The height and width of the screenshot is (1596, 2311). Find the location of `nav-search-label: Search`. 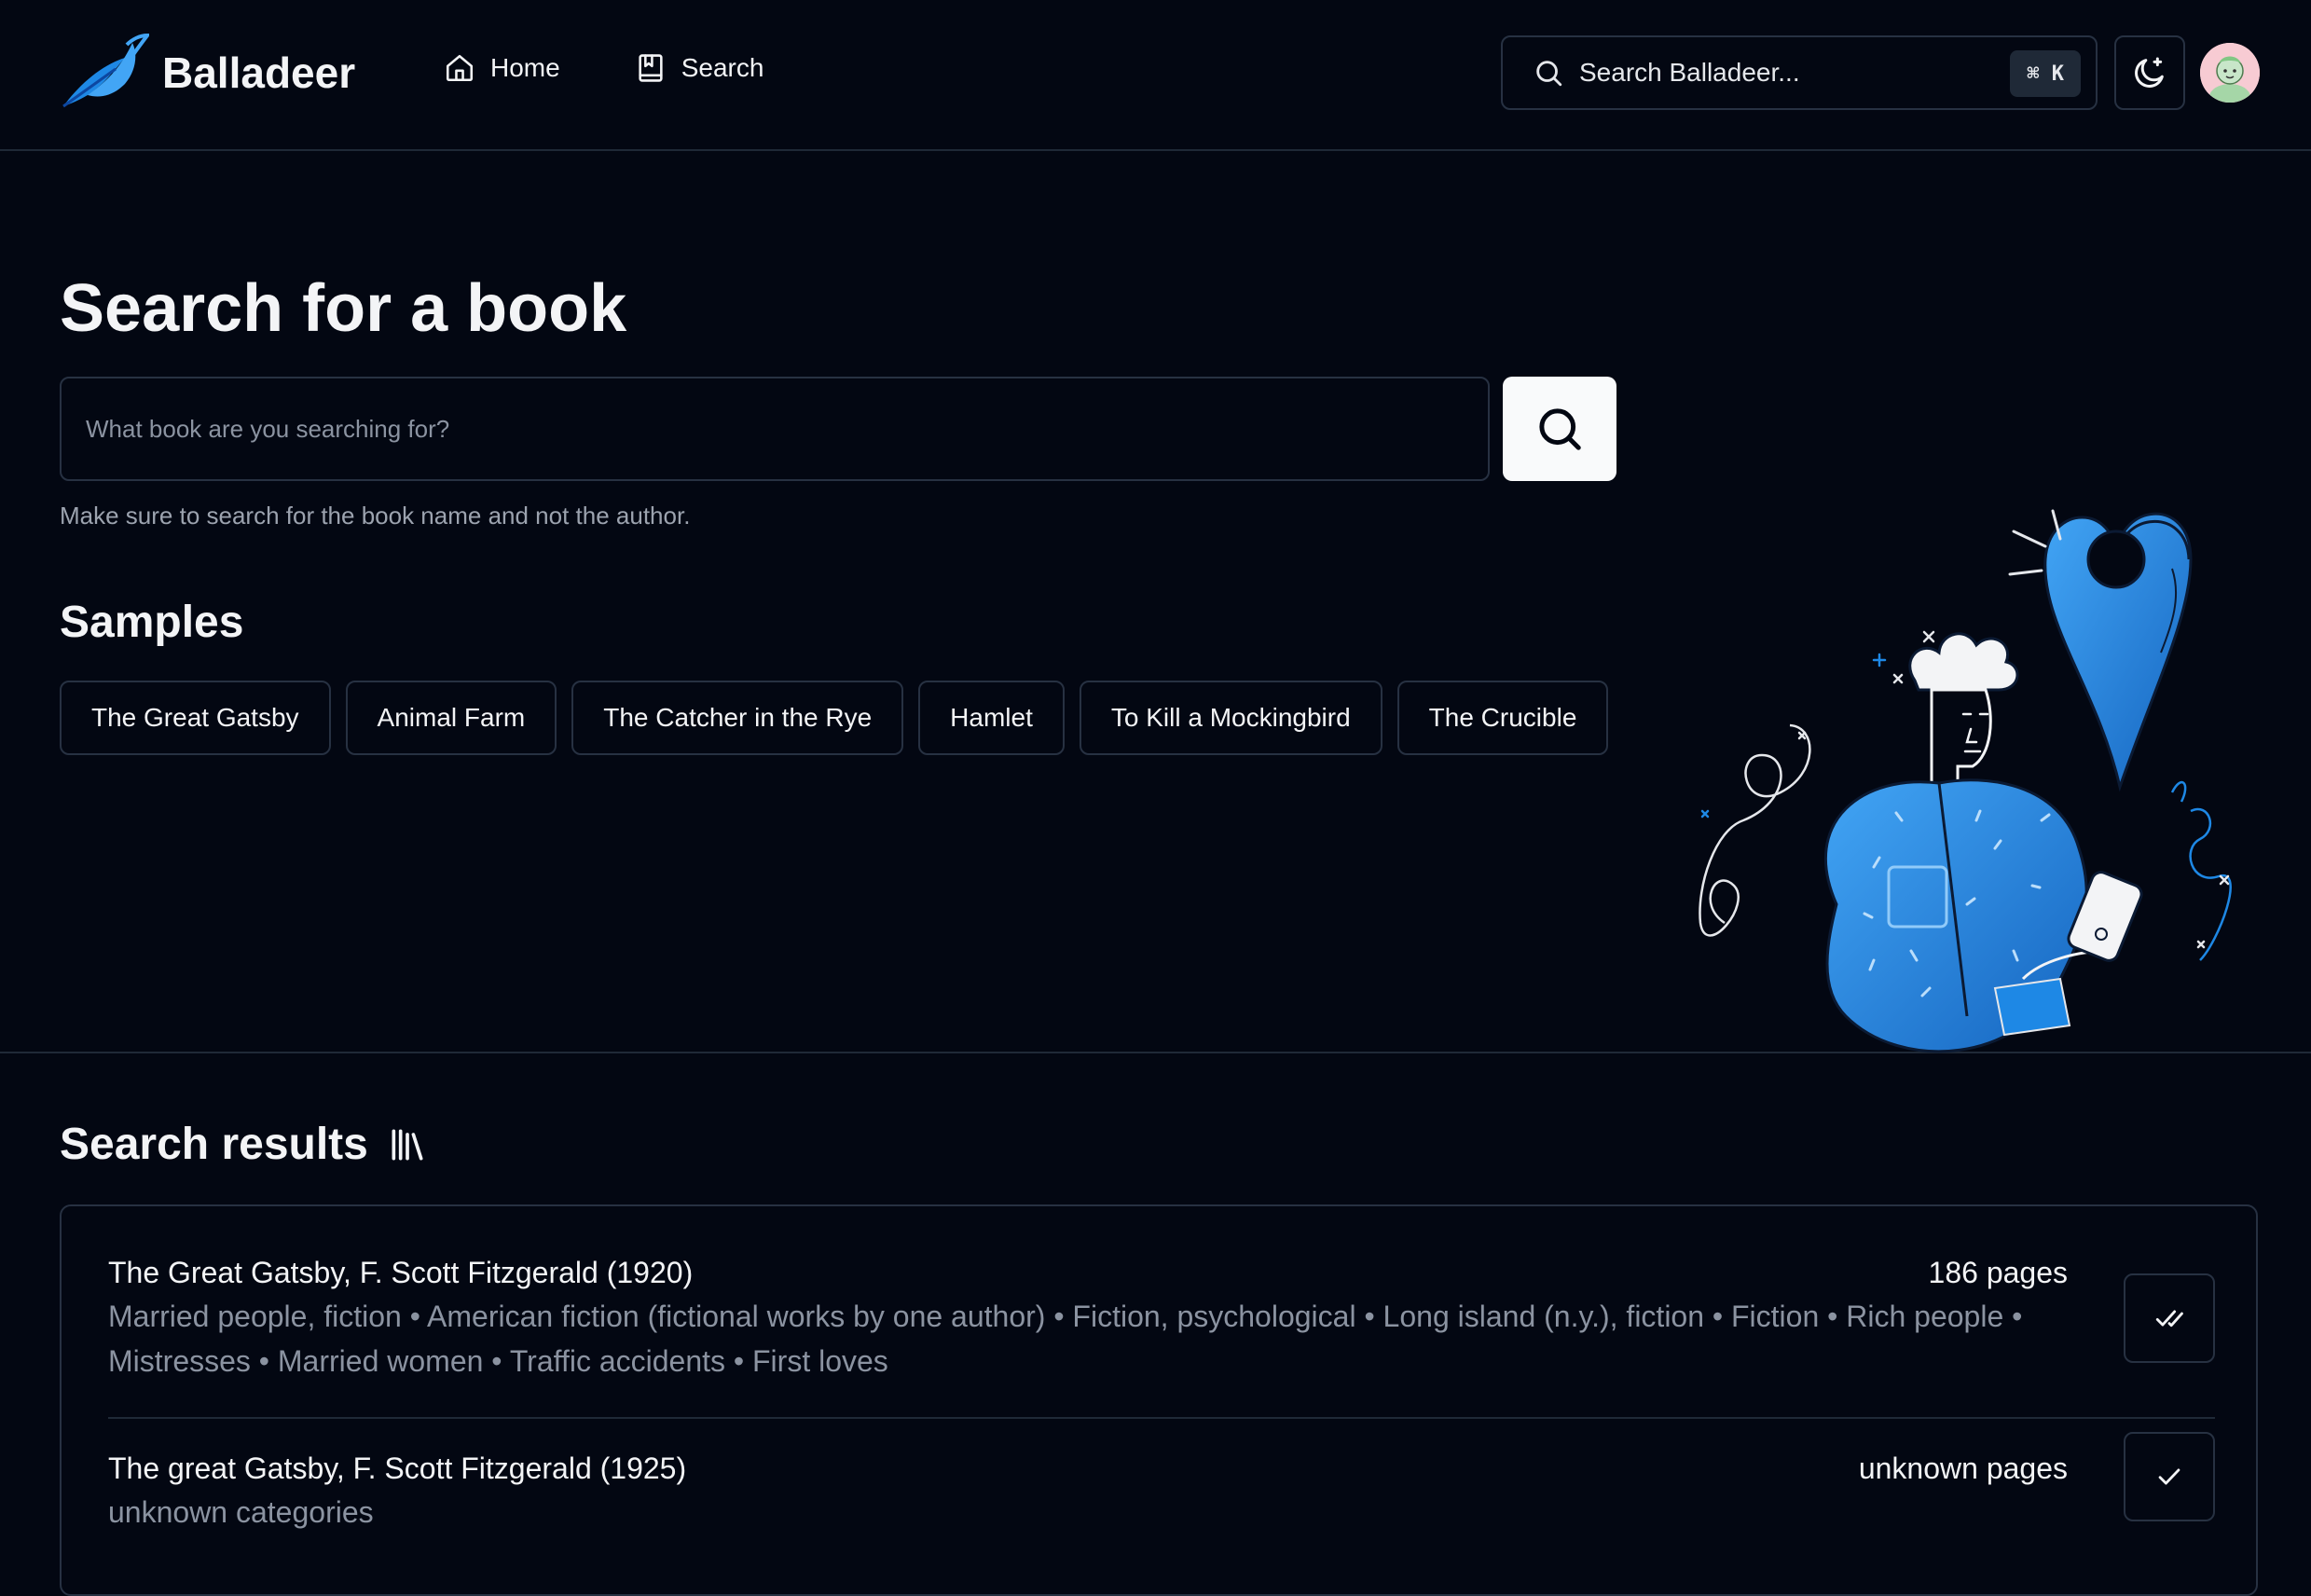

nav-search-label: Search is located at coordinates (722, 67).